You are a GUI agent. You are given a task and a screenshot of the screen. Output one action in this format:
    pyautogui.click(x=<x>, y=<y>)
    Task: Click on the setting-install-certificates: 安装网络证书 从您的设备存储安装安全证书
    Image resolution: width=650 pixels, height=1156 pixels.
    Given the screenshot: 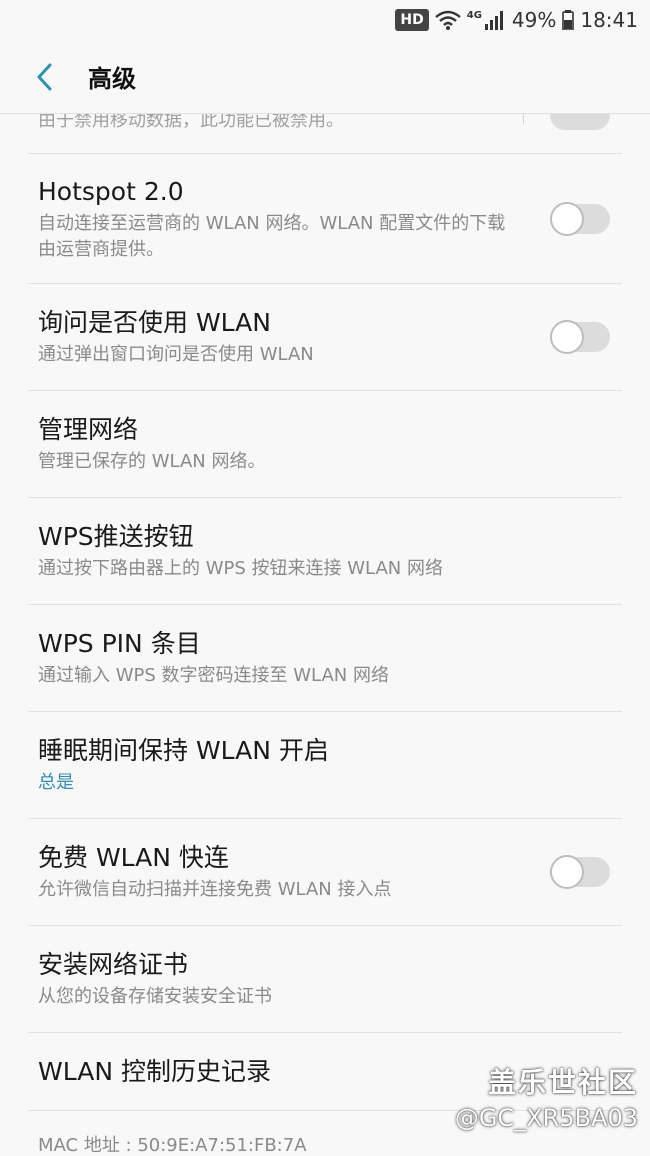 What is the action you would take?
    pyautogui.click(x=325, y=979)
    